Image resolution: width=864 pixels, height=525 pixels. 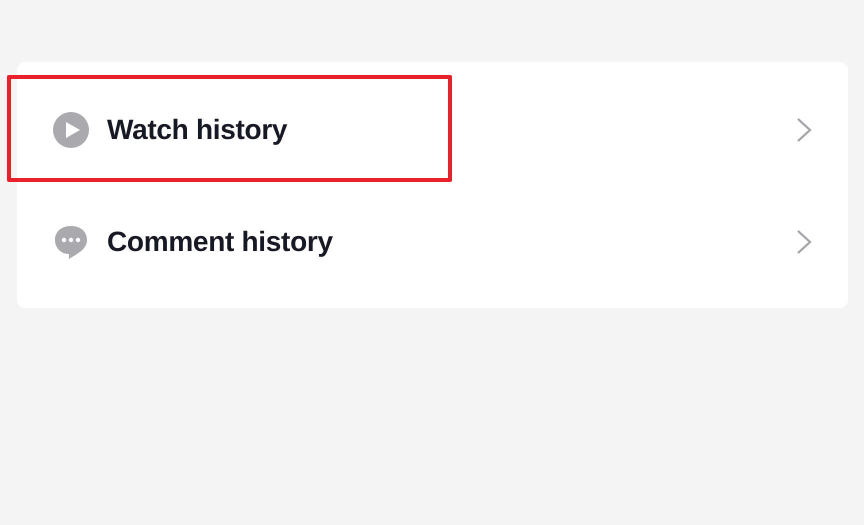 I want to click on play-icon, so click(x=71, y=130).